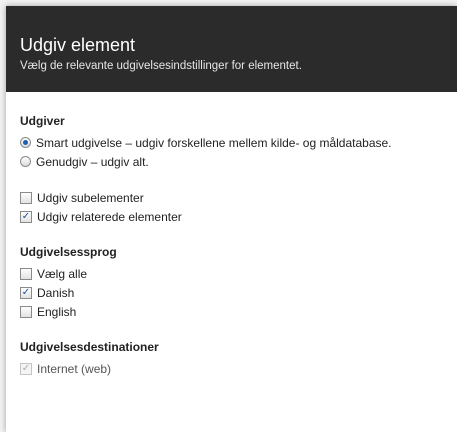 The height and width of the screenshot is (432, 457). Describe the element at coordinates (56, 292) in the screenshot. I see `checkbox-language-danish-label: Danish` at that location.